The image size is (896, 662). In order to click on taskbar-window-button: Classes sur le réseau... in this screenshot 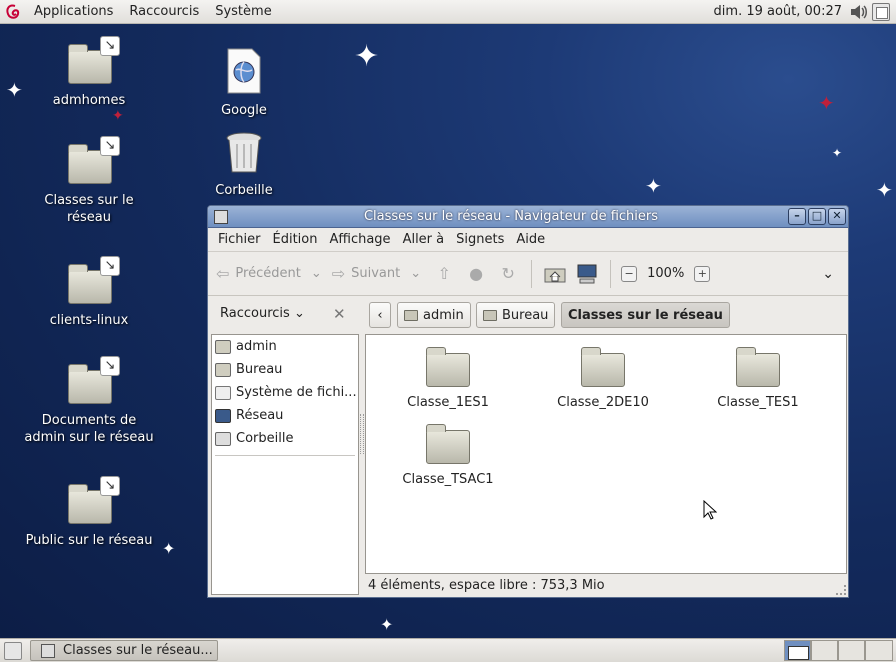, I will do `click(124, 650)`.